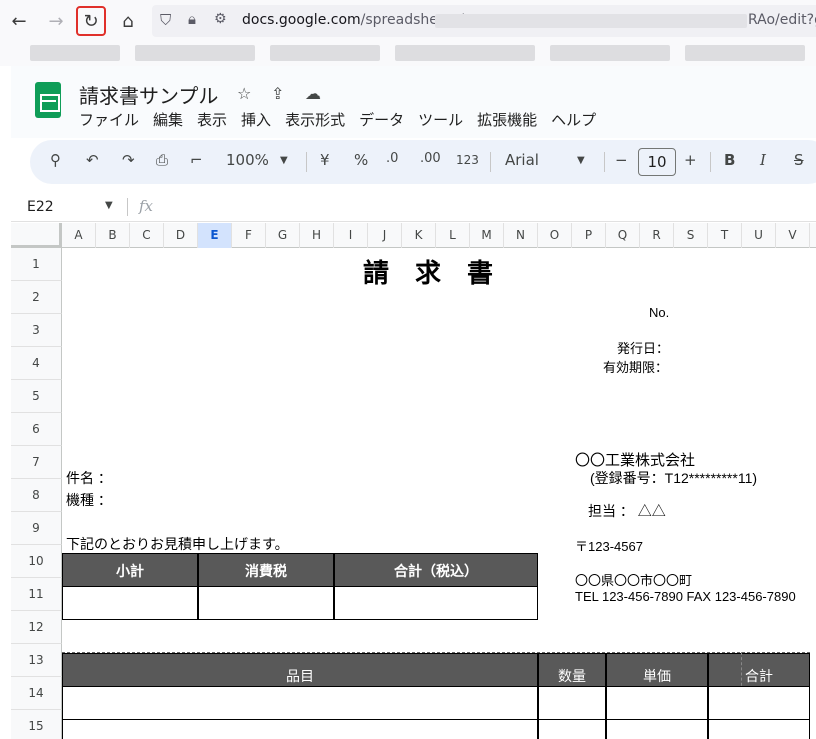  What do you see at coordinates (91, 21) in the screenshot?
I see `reload-icon: ↻` at bounding box center [91, 21].